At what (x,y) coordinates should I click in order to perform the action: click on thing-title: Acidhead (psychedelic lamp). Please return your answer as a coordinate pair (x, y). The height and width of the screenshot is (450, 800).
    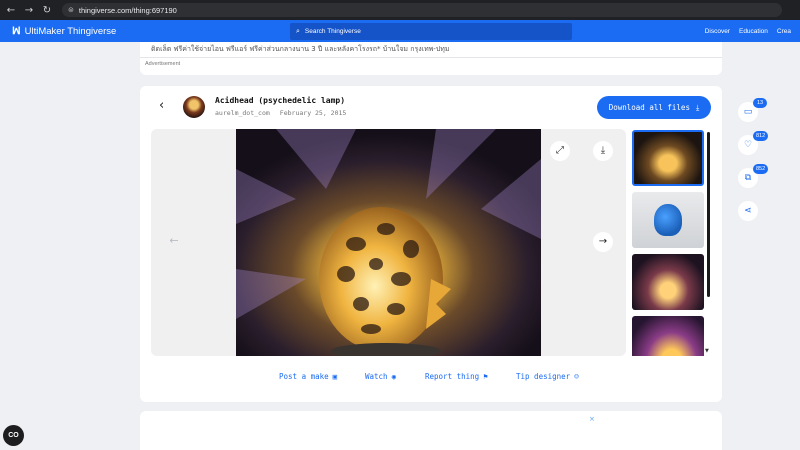
    Looking at the image, I should click on (280, 100).